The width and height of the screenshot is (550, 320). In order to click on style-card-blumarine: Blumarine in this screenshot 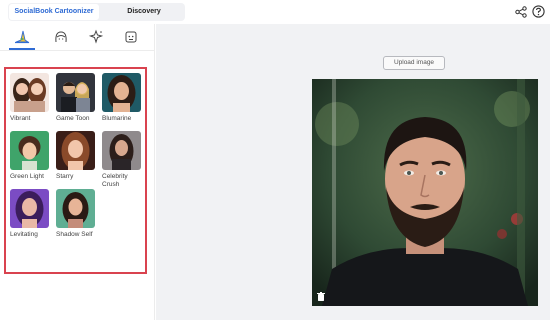, I will do `click(122, 98)`.